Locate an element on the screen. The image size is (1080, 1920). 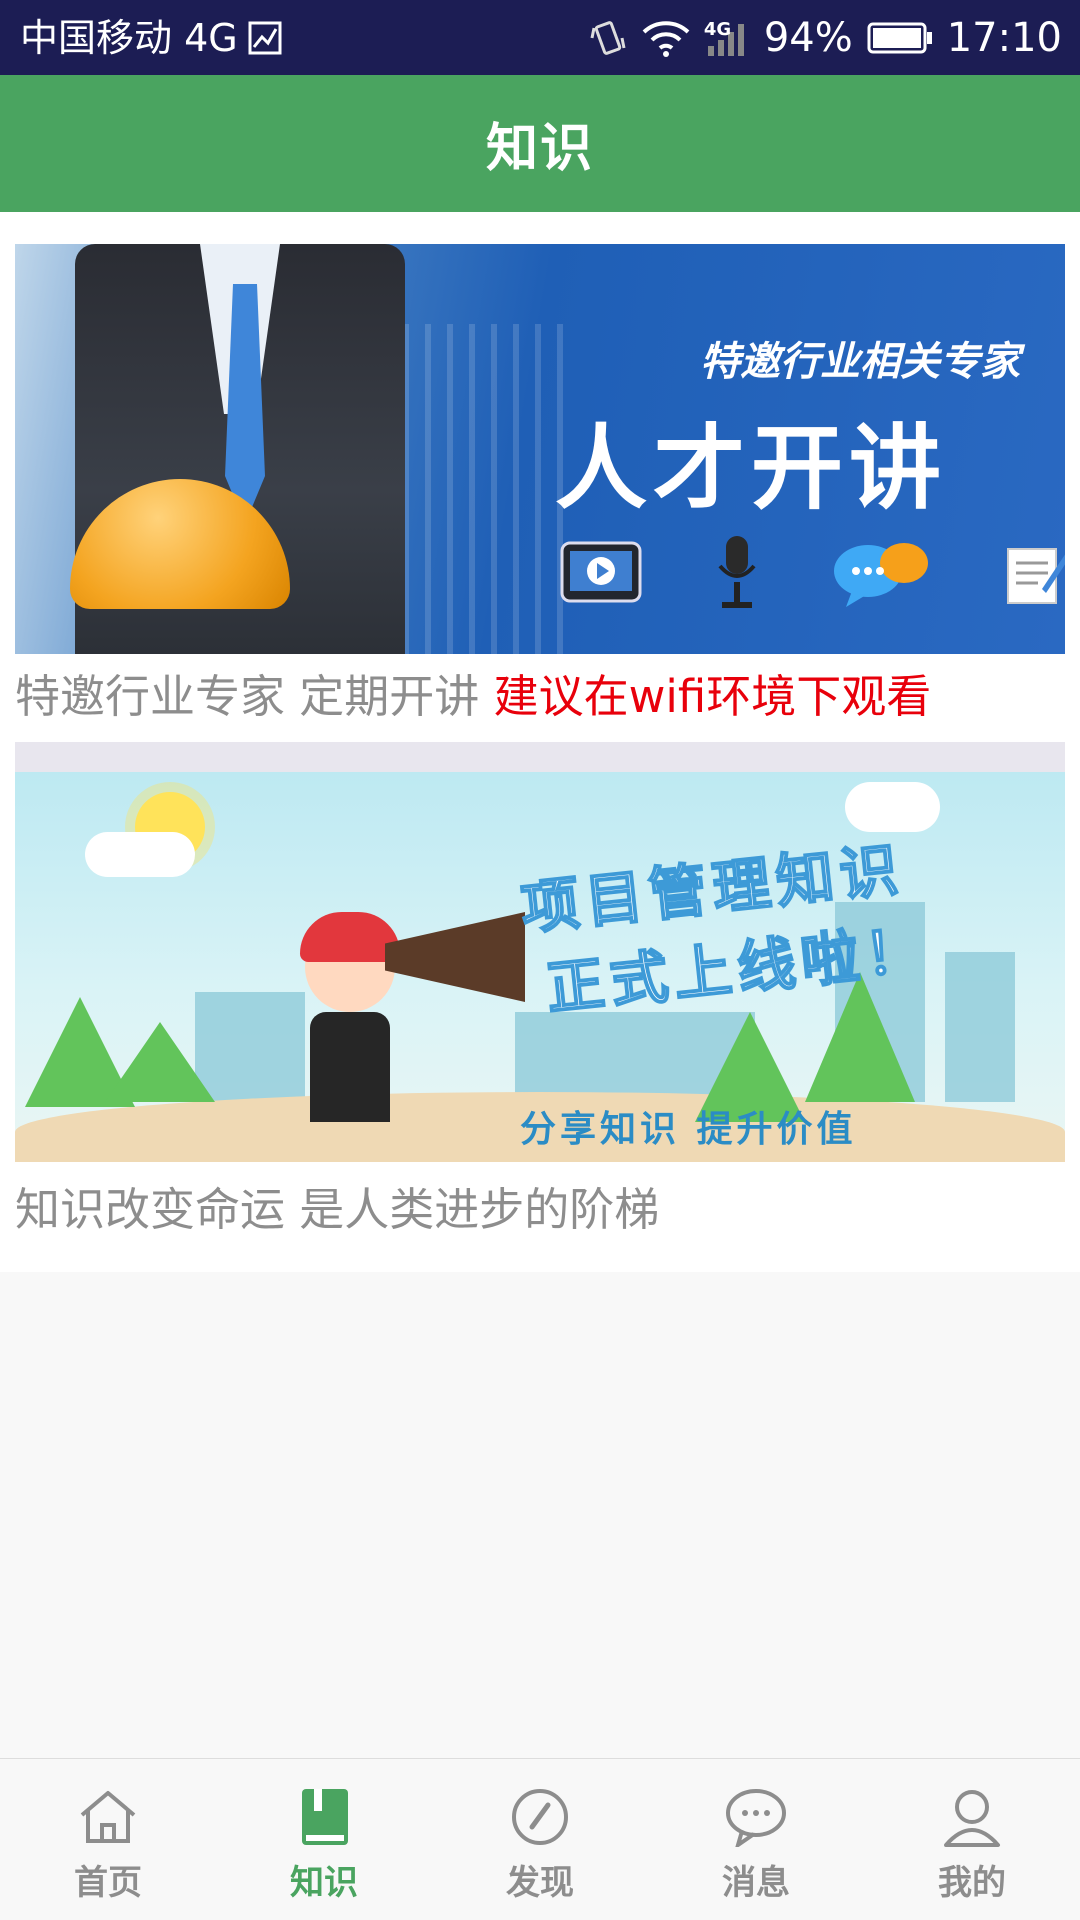
banner-footer: 分享知识 提升价值 is located at coordinates (688, 1129).